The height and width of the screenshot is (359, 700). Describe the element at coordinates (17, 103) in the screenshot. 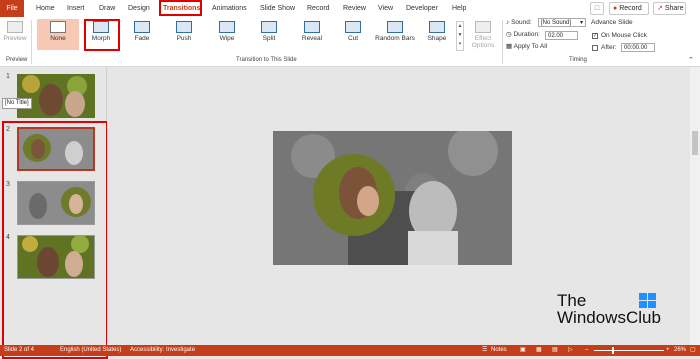

I see `no-title-tooltip: [No Title]` at that location.